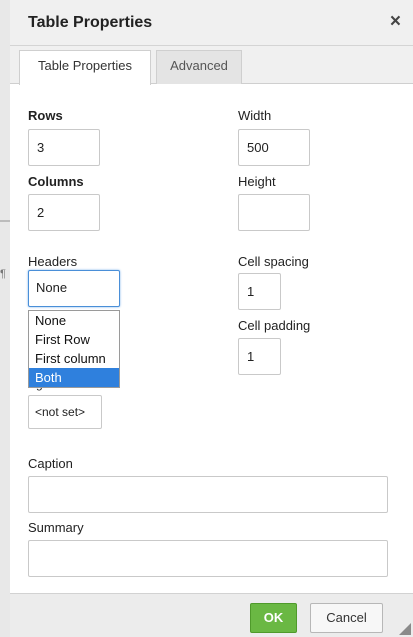 Image resolution: width=413 pixels, height=637 pixels. Describe the element at coordinates (274, 147) in the screenshot. I see `width-input` at that location.